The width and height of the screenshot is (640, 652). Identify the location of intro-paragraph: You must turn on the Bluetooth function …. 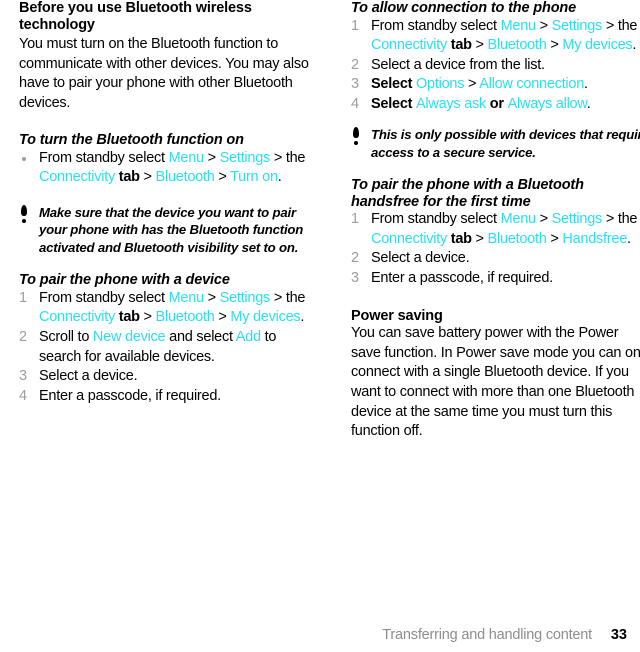
(164, 73).